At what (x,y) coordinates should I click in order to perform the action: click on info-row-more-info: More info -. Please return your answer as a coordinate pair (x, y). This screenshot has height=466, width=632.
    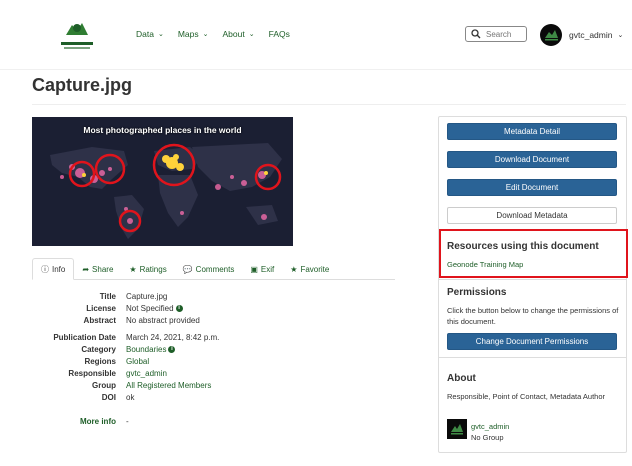
    Looking at the image, I should click on (104, 421).